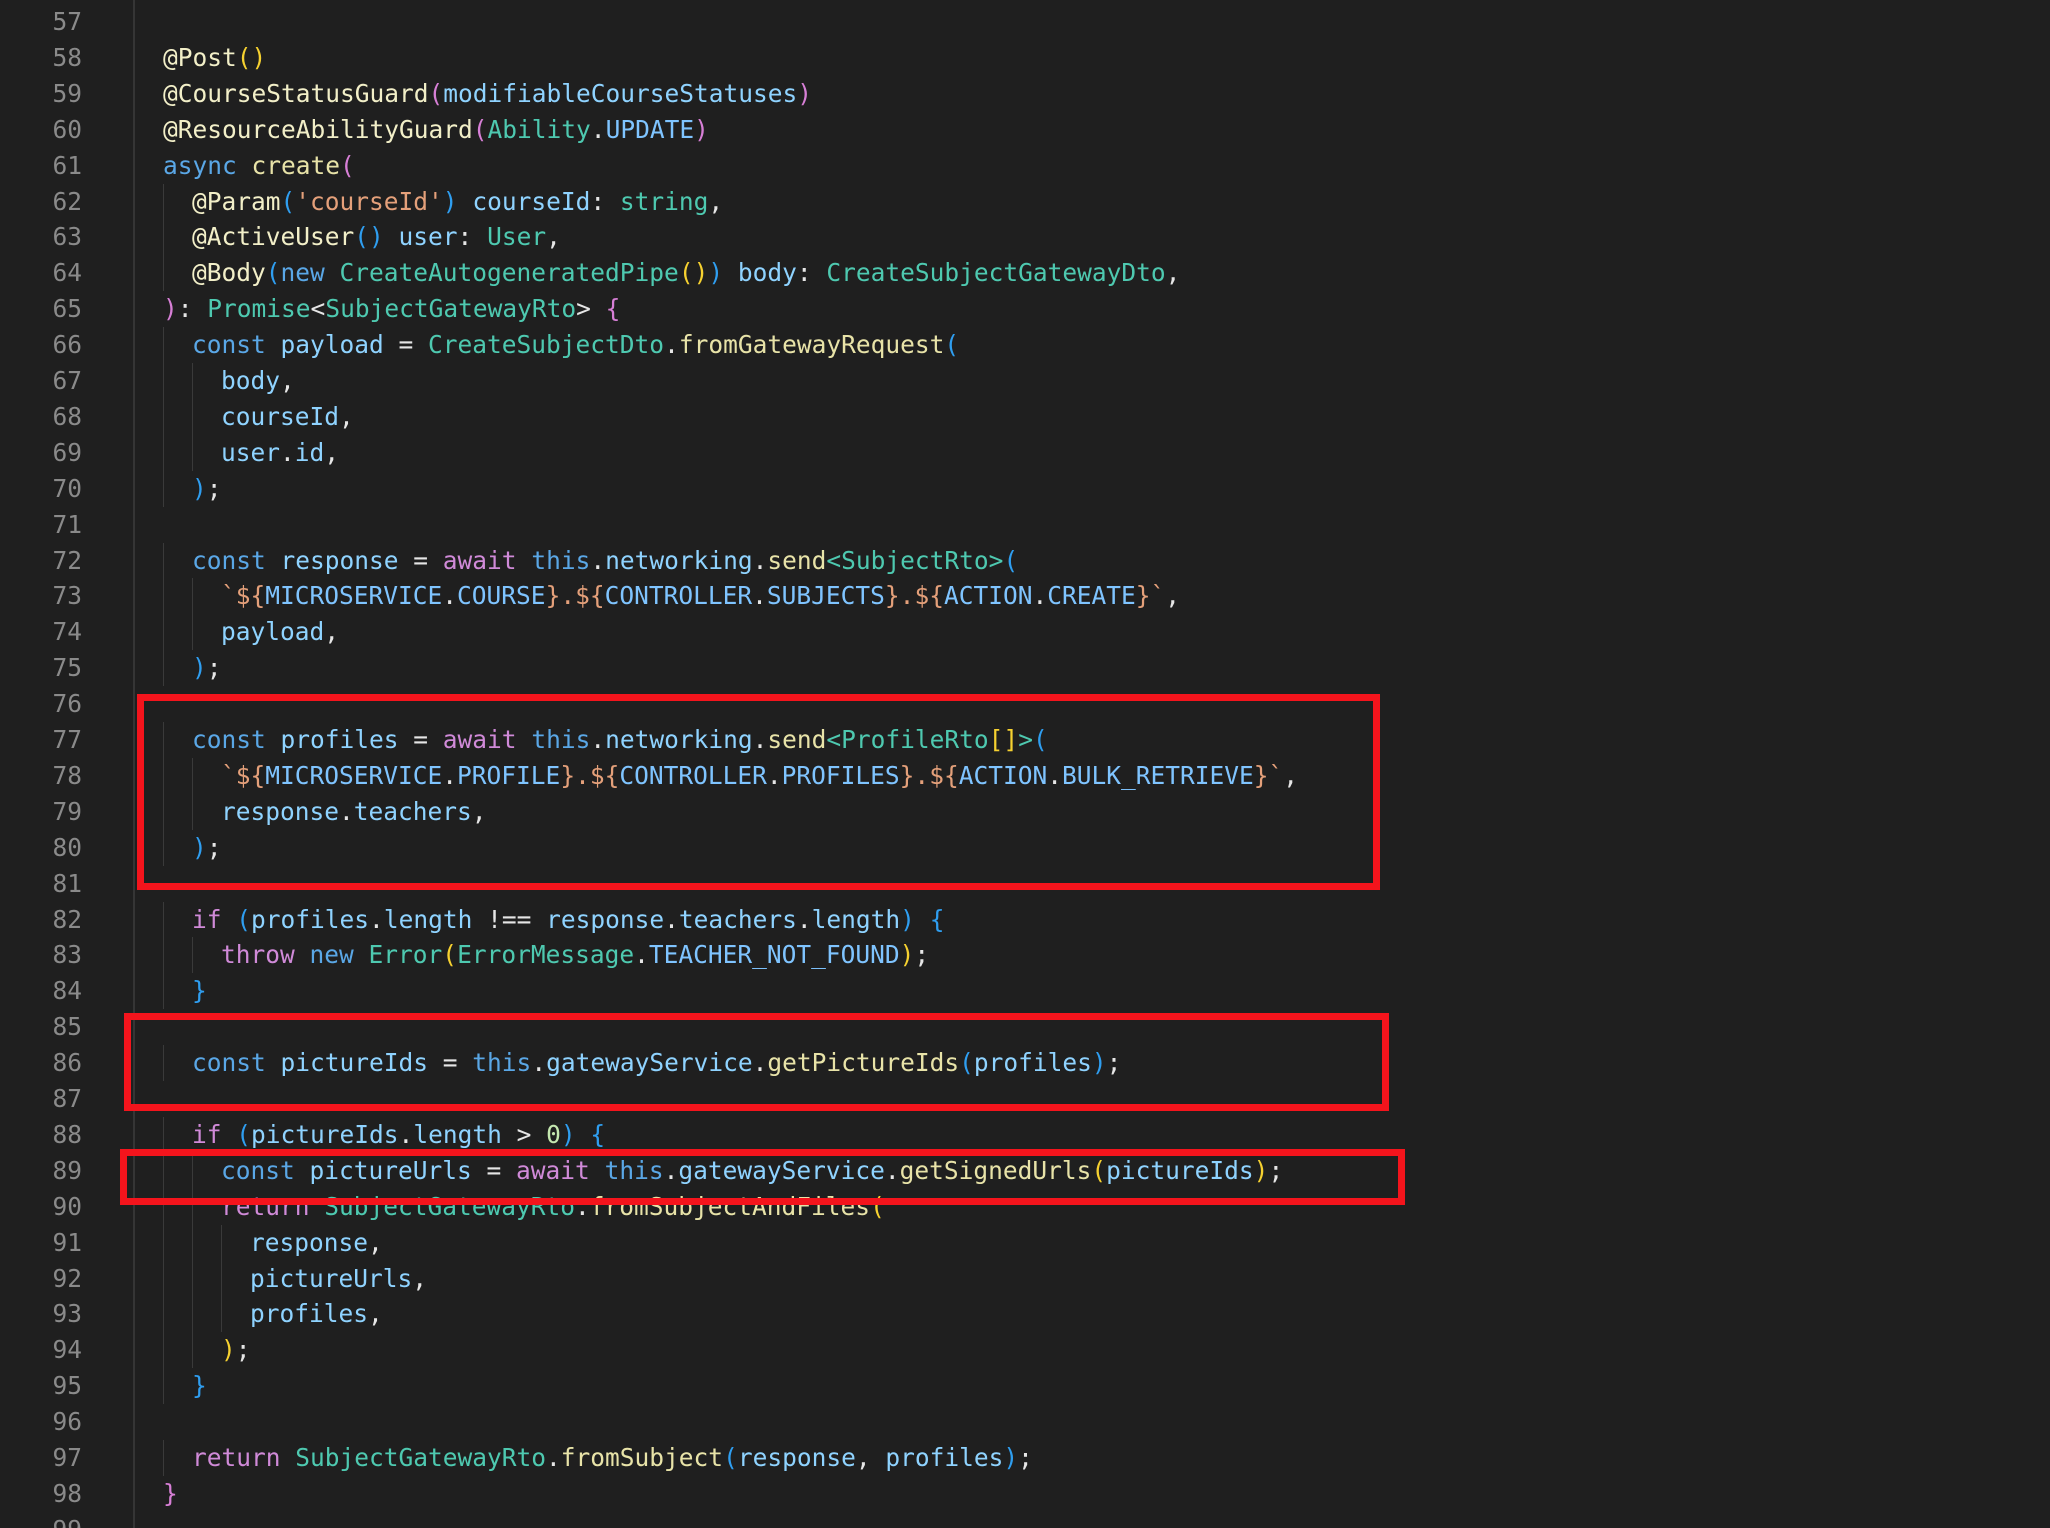  Describe the element at coordinates (214, 58) in the screenshot. I see `code-text: @Post()` at that location.